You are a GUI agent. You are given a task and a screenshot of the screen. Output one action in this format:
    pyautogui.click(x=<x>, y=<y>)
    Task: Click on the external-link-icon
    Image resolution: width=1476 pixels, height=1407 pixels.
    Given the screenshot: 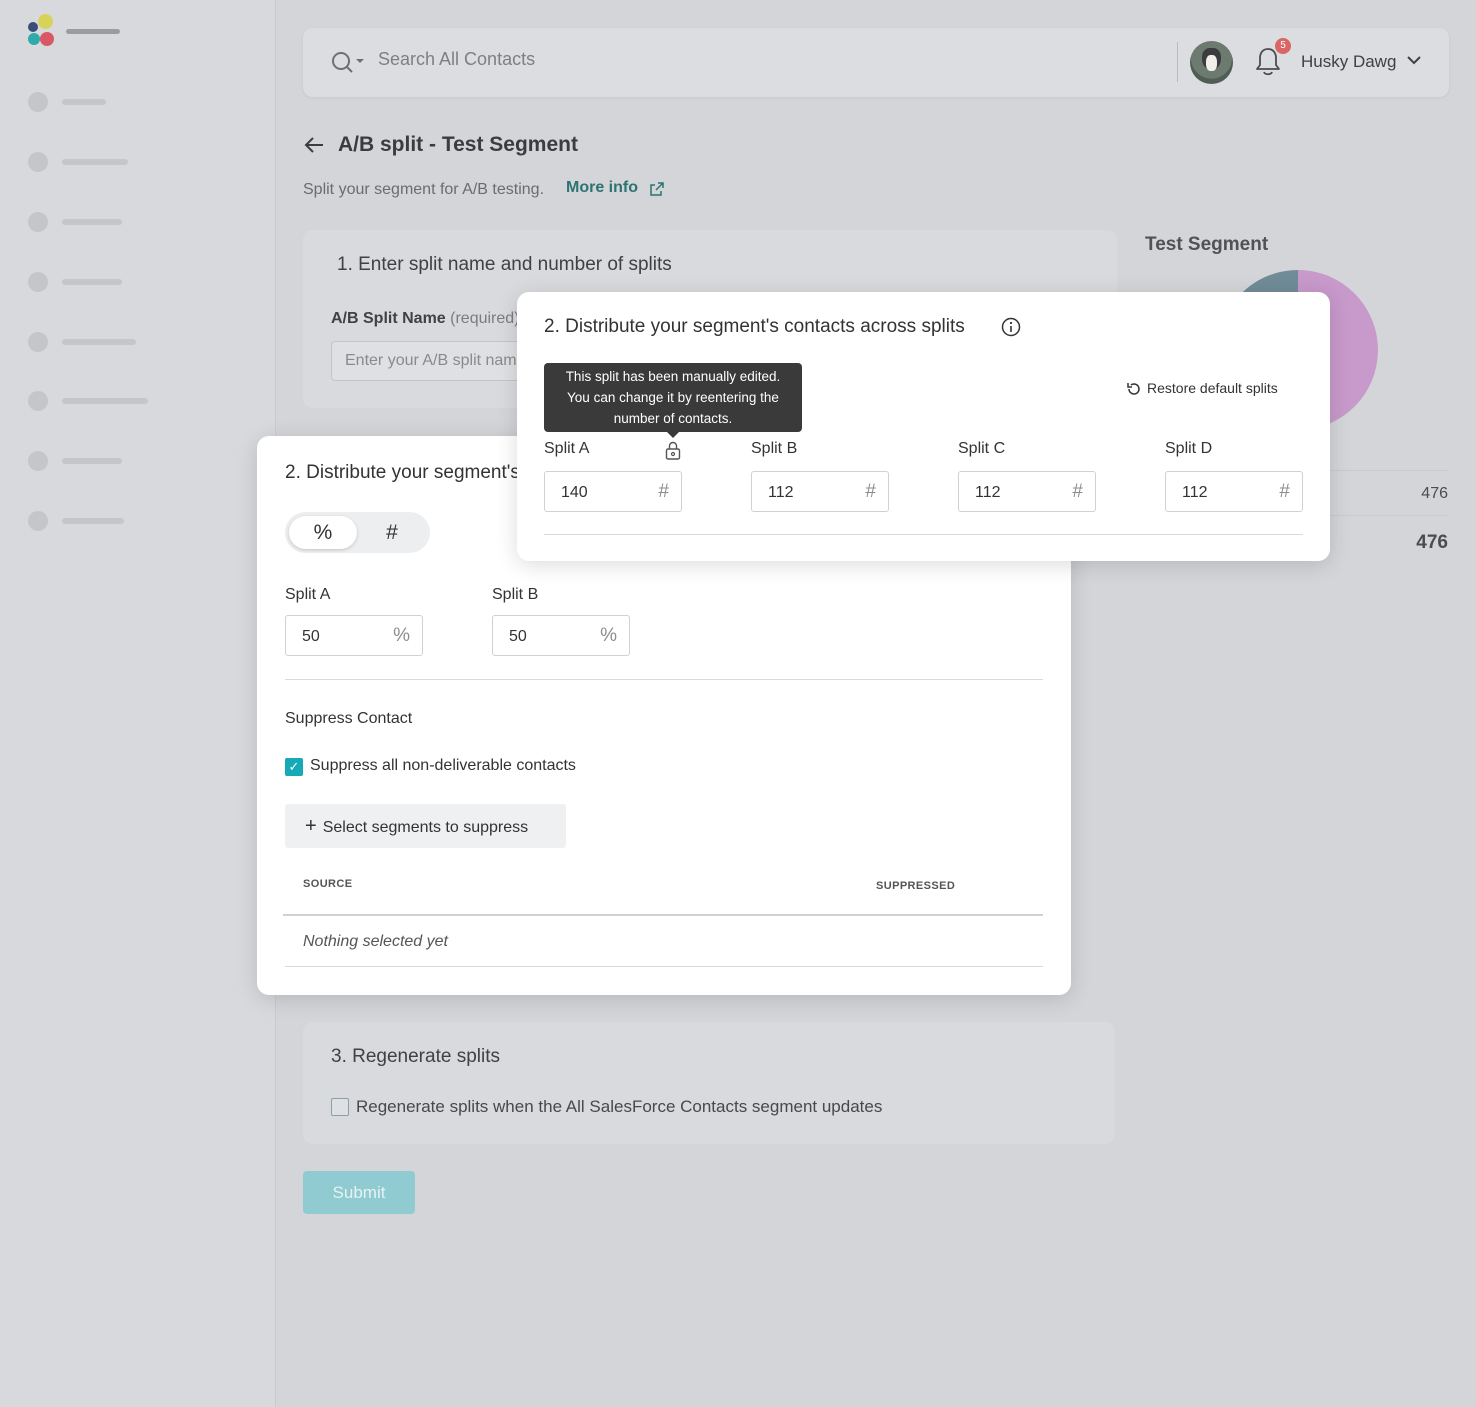 What is the action you would take?
    pyautogui.click(x=657, y=189)
    